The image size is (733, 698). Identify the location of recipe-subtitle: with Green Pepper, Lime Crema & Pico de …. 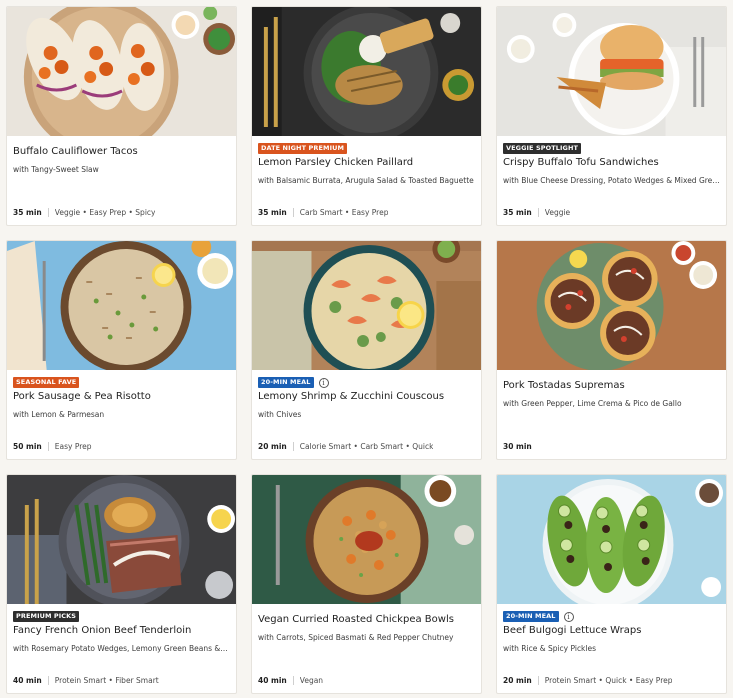
(592, 403).